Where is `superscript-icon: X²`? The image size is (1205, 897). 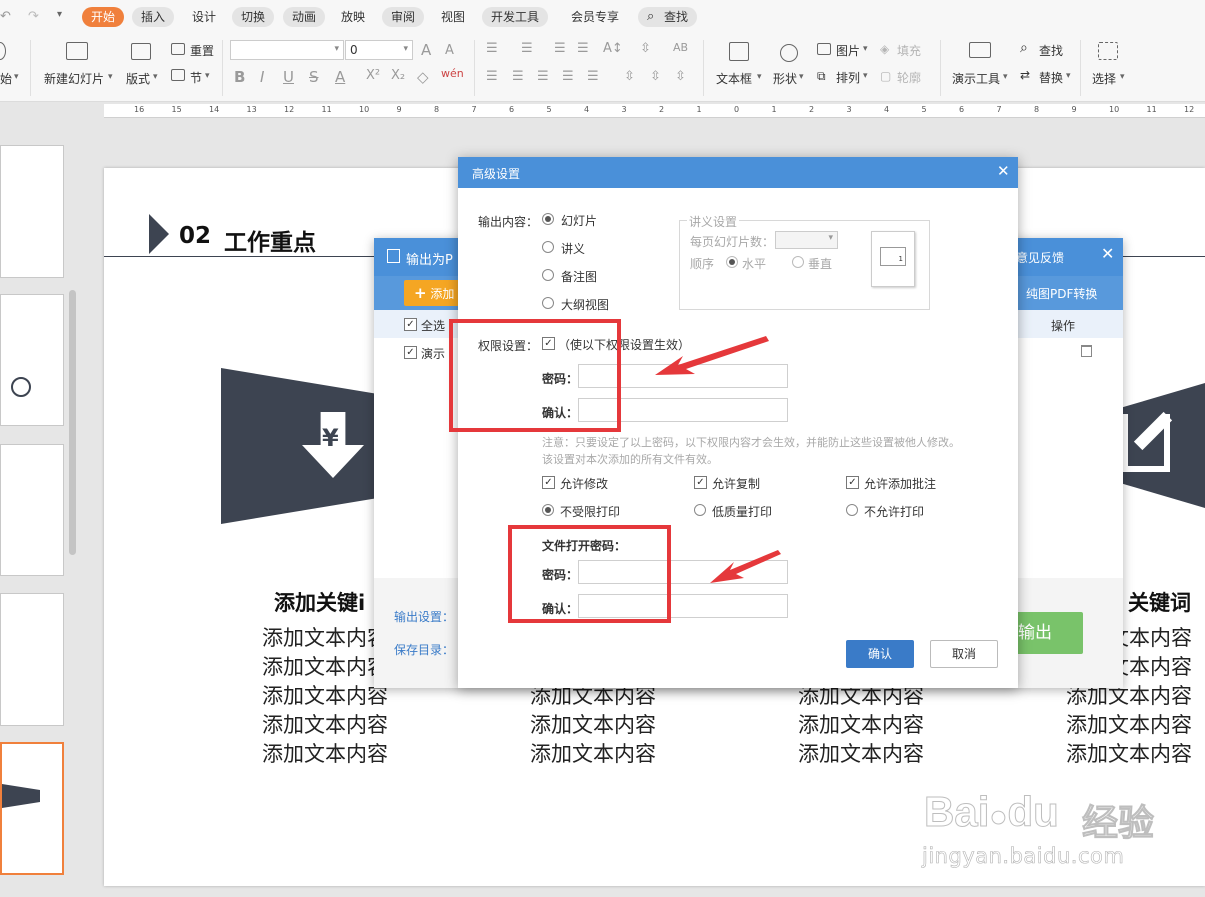 superscript-icon: X² is located at coordinates (373, 75).